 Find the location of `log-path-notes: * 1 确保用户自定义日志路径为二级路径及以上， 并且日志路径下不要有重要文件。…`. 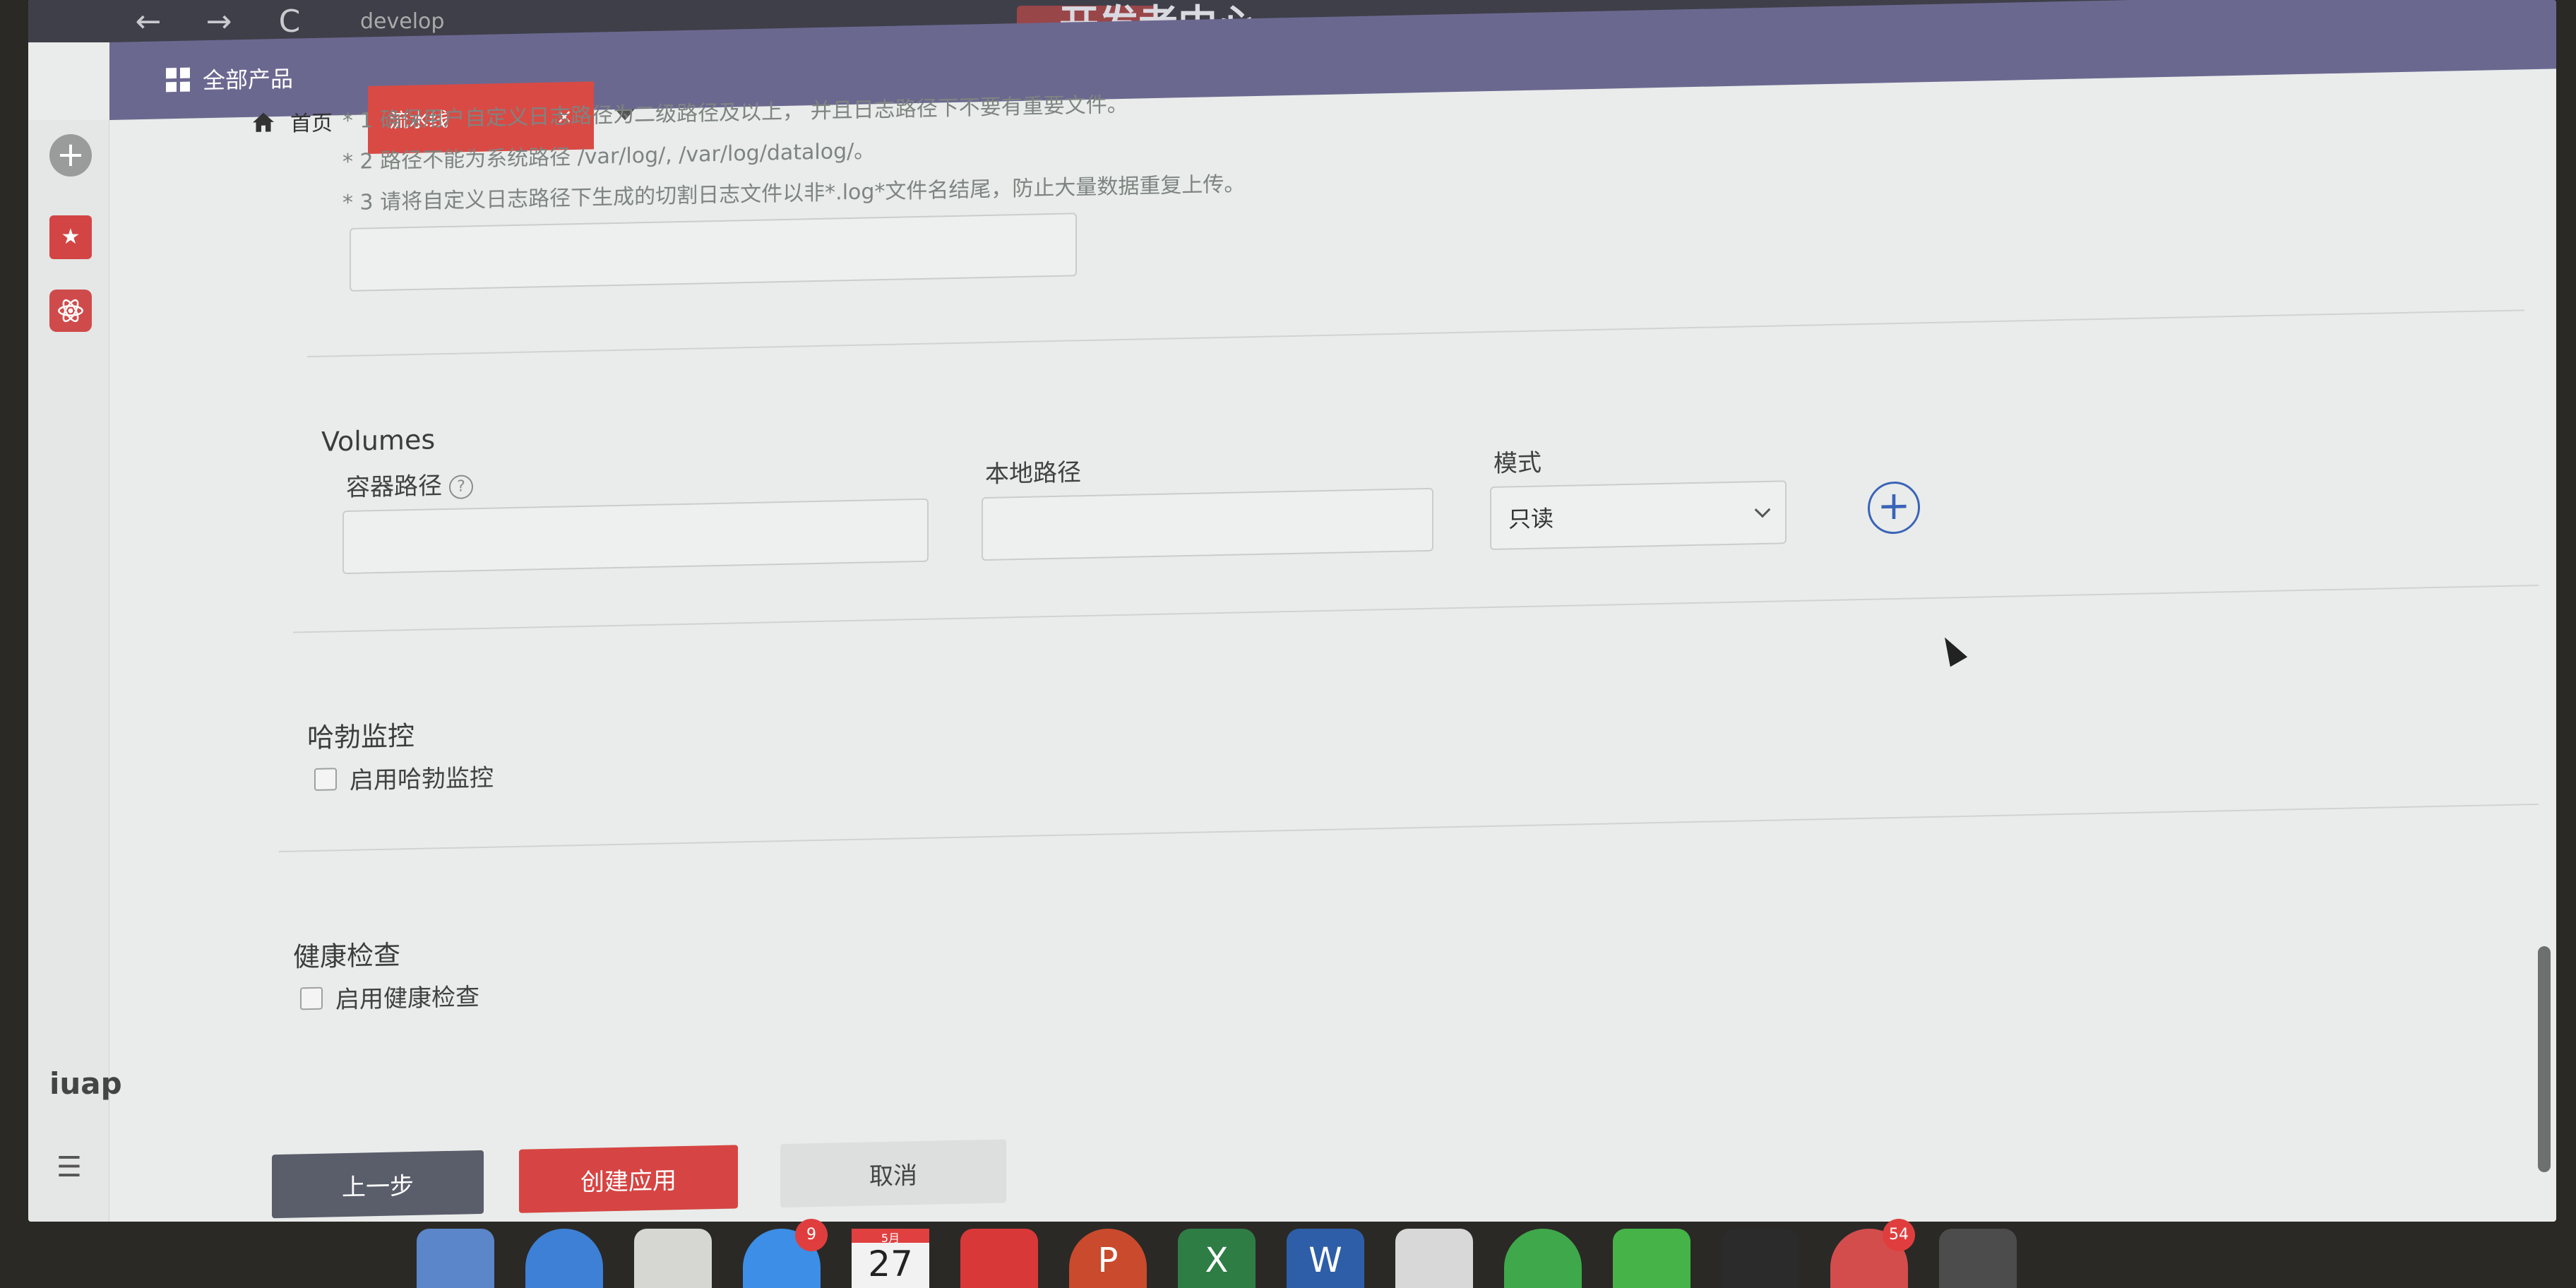

log-path-notes: * 1 确保用户自定义日志路径为二级路径及以上， 并且日志路径下不要有重要文件。… is located at coordinates (793, 153).